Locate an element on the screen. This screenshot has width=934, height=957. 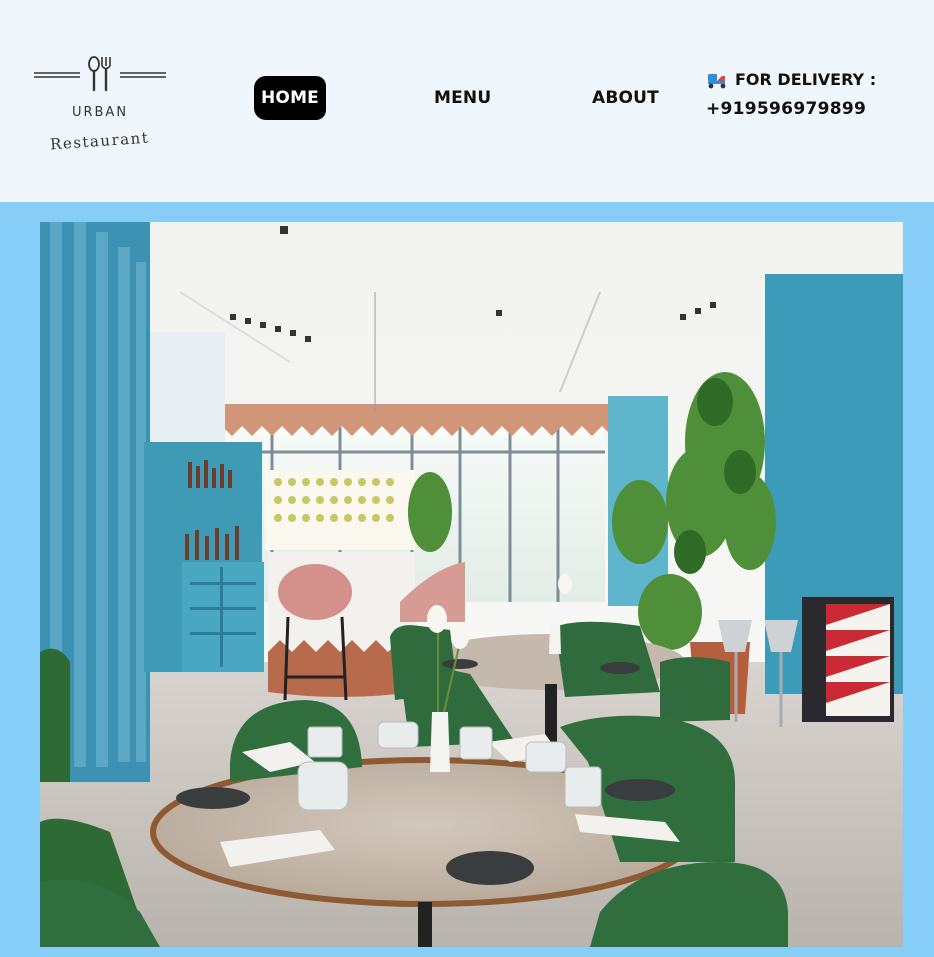
fork-spoon-logo-icon: URBAN Restaurant is located at coordinates (100, 105).